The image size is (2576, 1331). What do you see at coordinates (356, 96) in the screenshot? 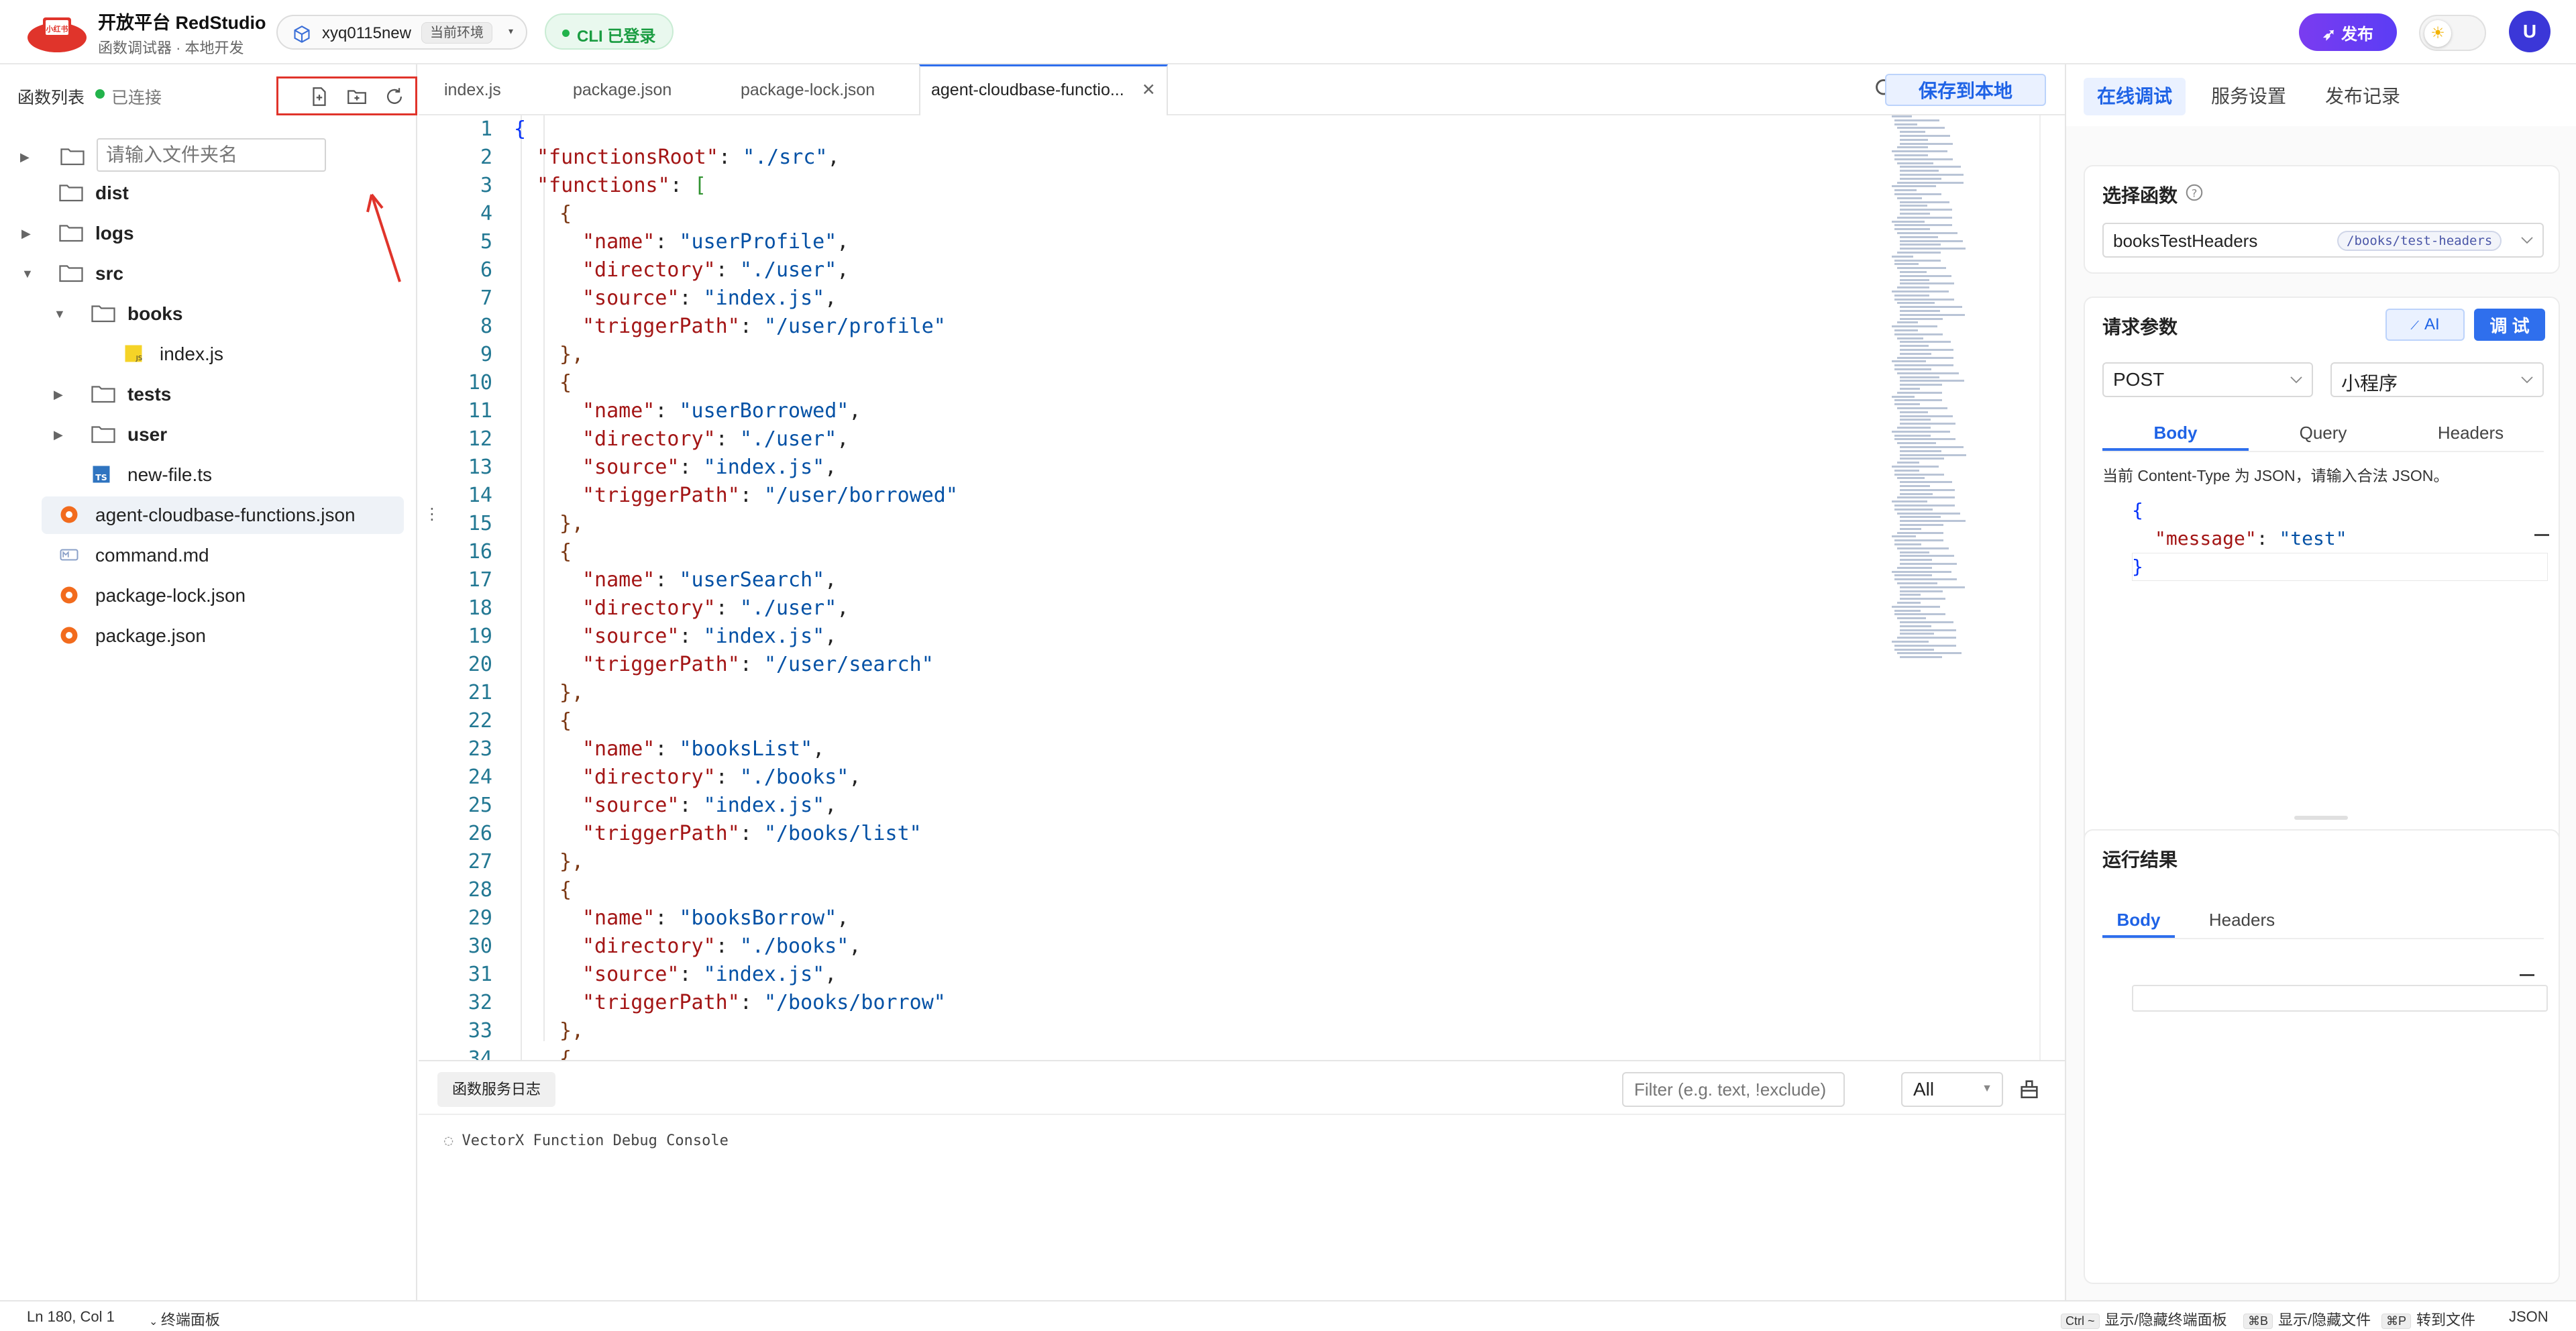
I see `new-folder-icon` at bounding box center [356, 96].